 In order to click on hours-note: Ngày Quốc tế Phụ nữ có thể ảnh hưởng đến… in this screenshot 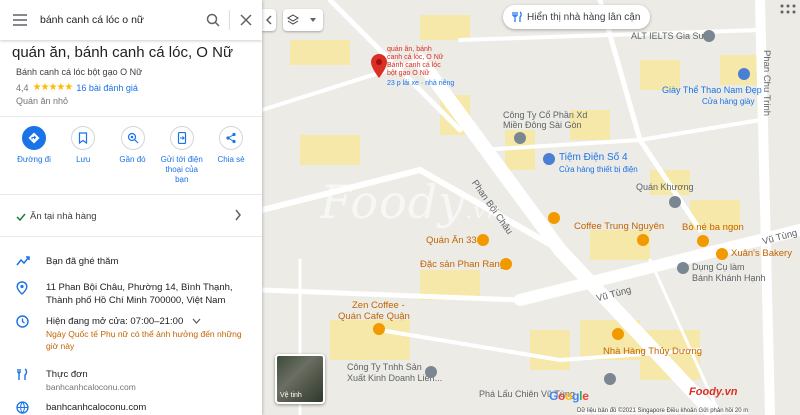, I will do `click(144, 340)`.